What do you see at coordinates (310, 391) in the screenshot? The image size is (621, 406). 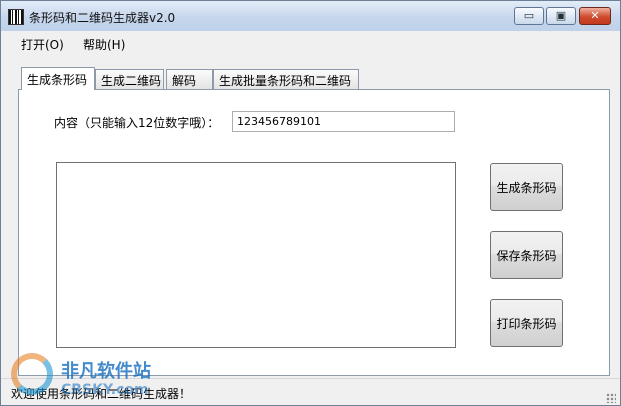 I see `status-bar: 欢迎使用条形码和二维码生成器！` at bounding box center [310, 391].